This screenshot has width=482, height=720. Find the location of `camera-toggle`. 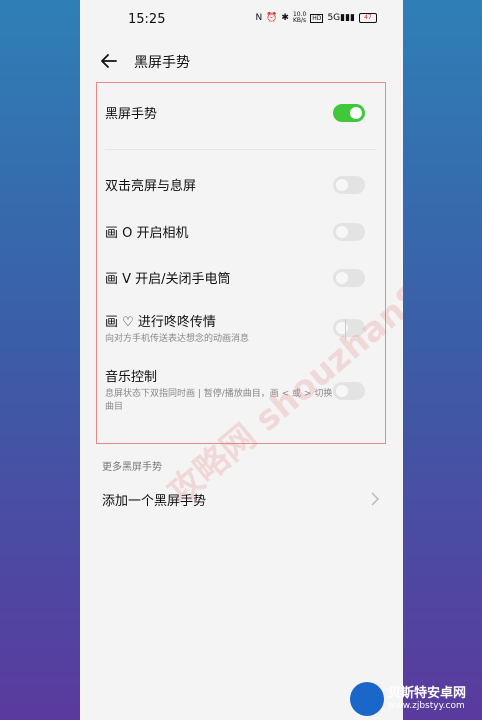

camera-toggle is located at coordinates (349, 232).